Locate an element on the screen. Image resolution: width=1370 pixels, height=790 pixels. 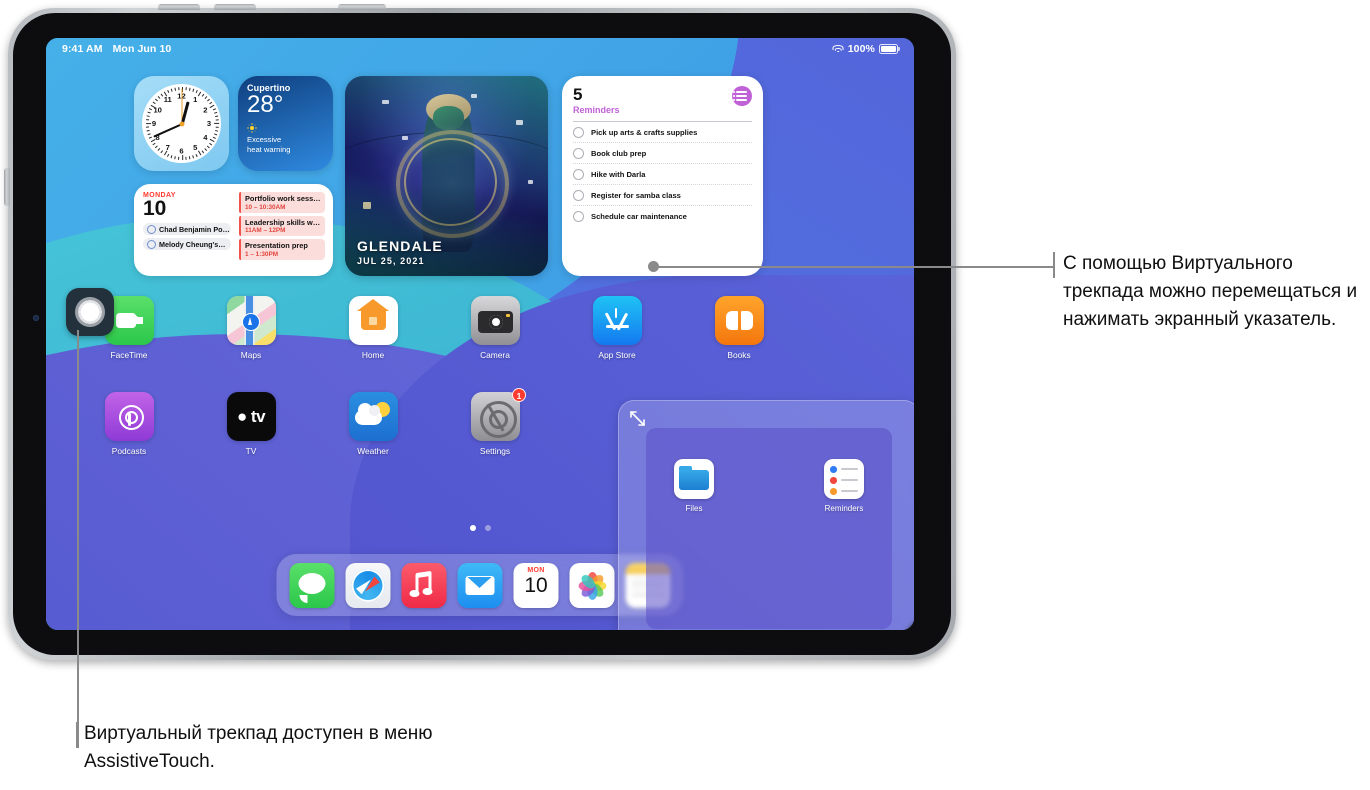
podcasts-icon is located at coordinates (129, 416).